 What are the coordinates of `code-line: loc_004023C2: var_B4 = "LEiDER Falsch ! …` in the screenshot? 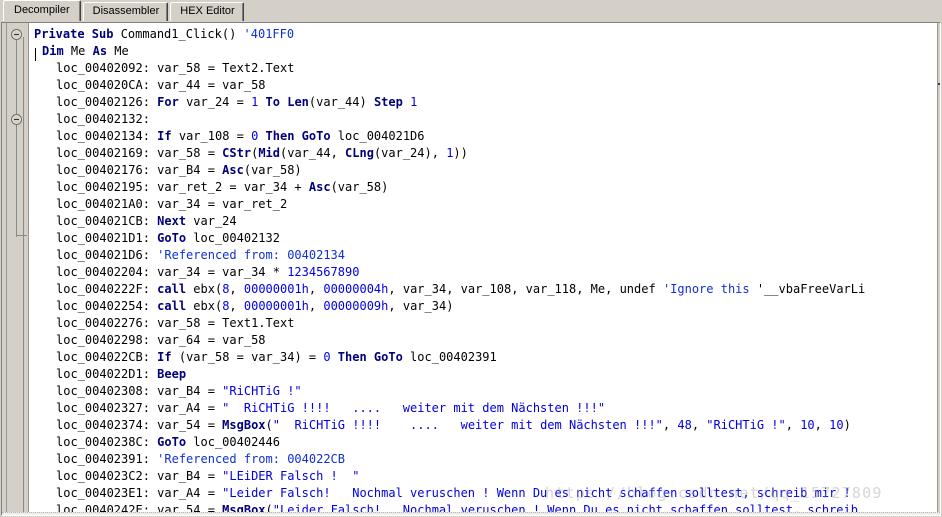 It's located at (485, 476).